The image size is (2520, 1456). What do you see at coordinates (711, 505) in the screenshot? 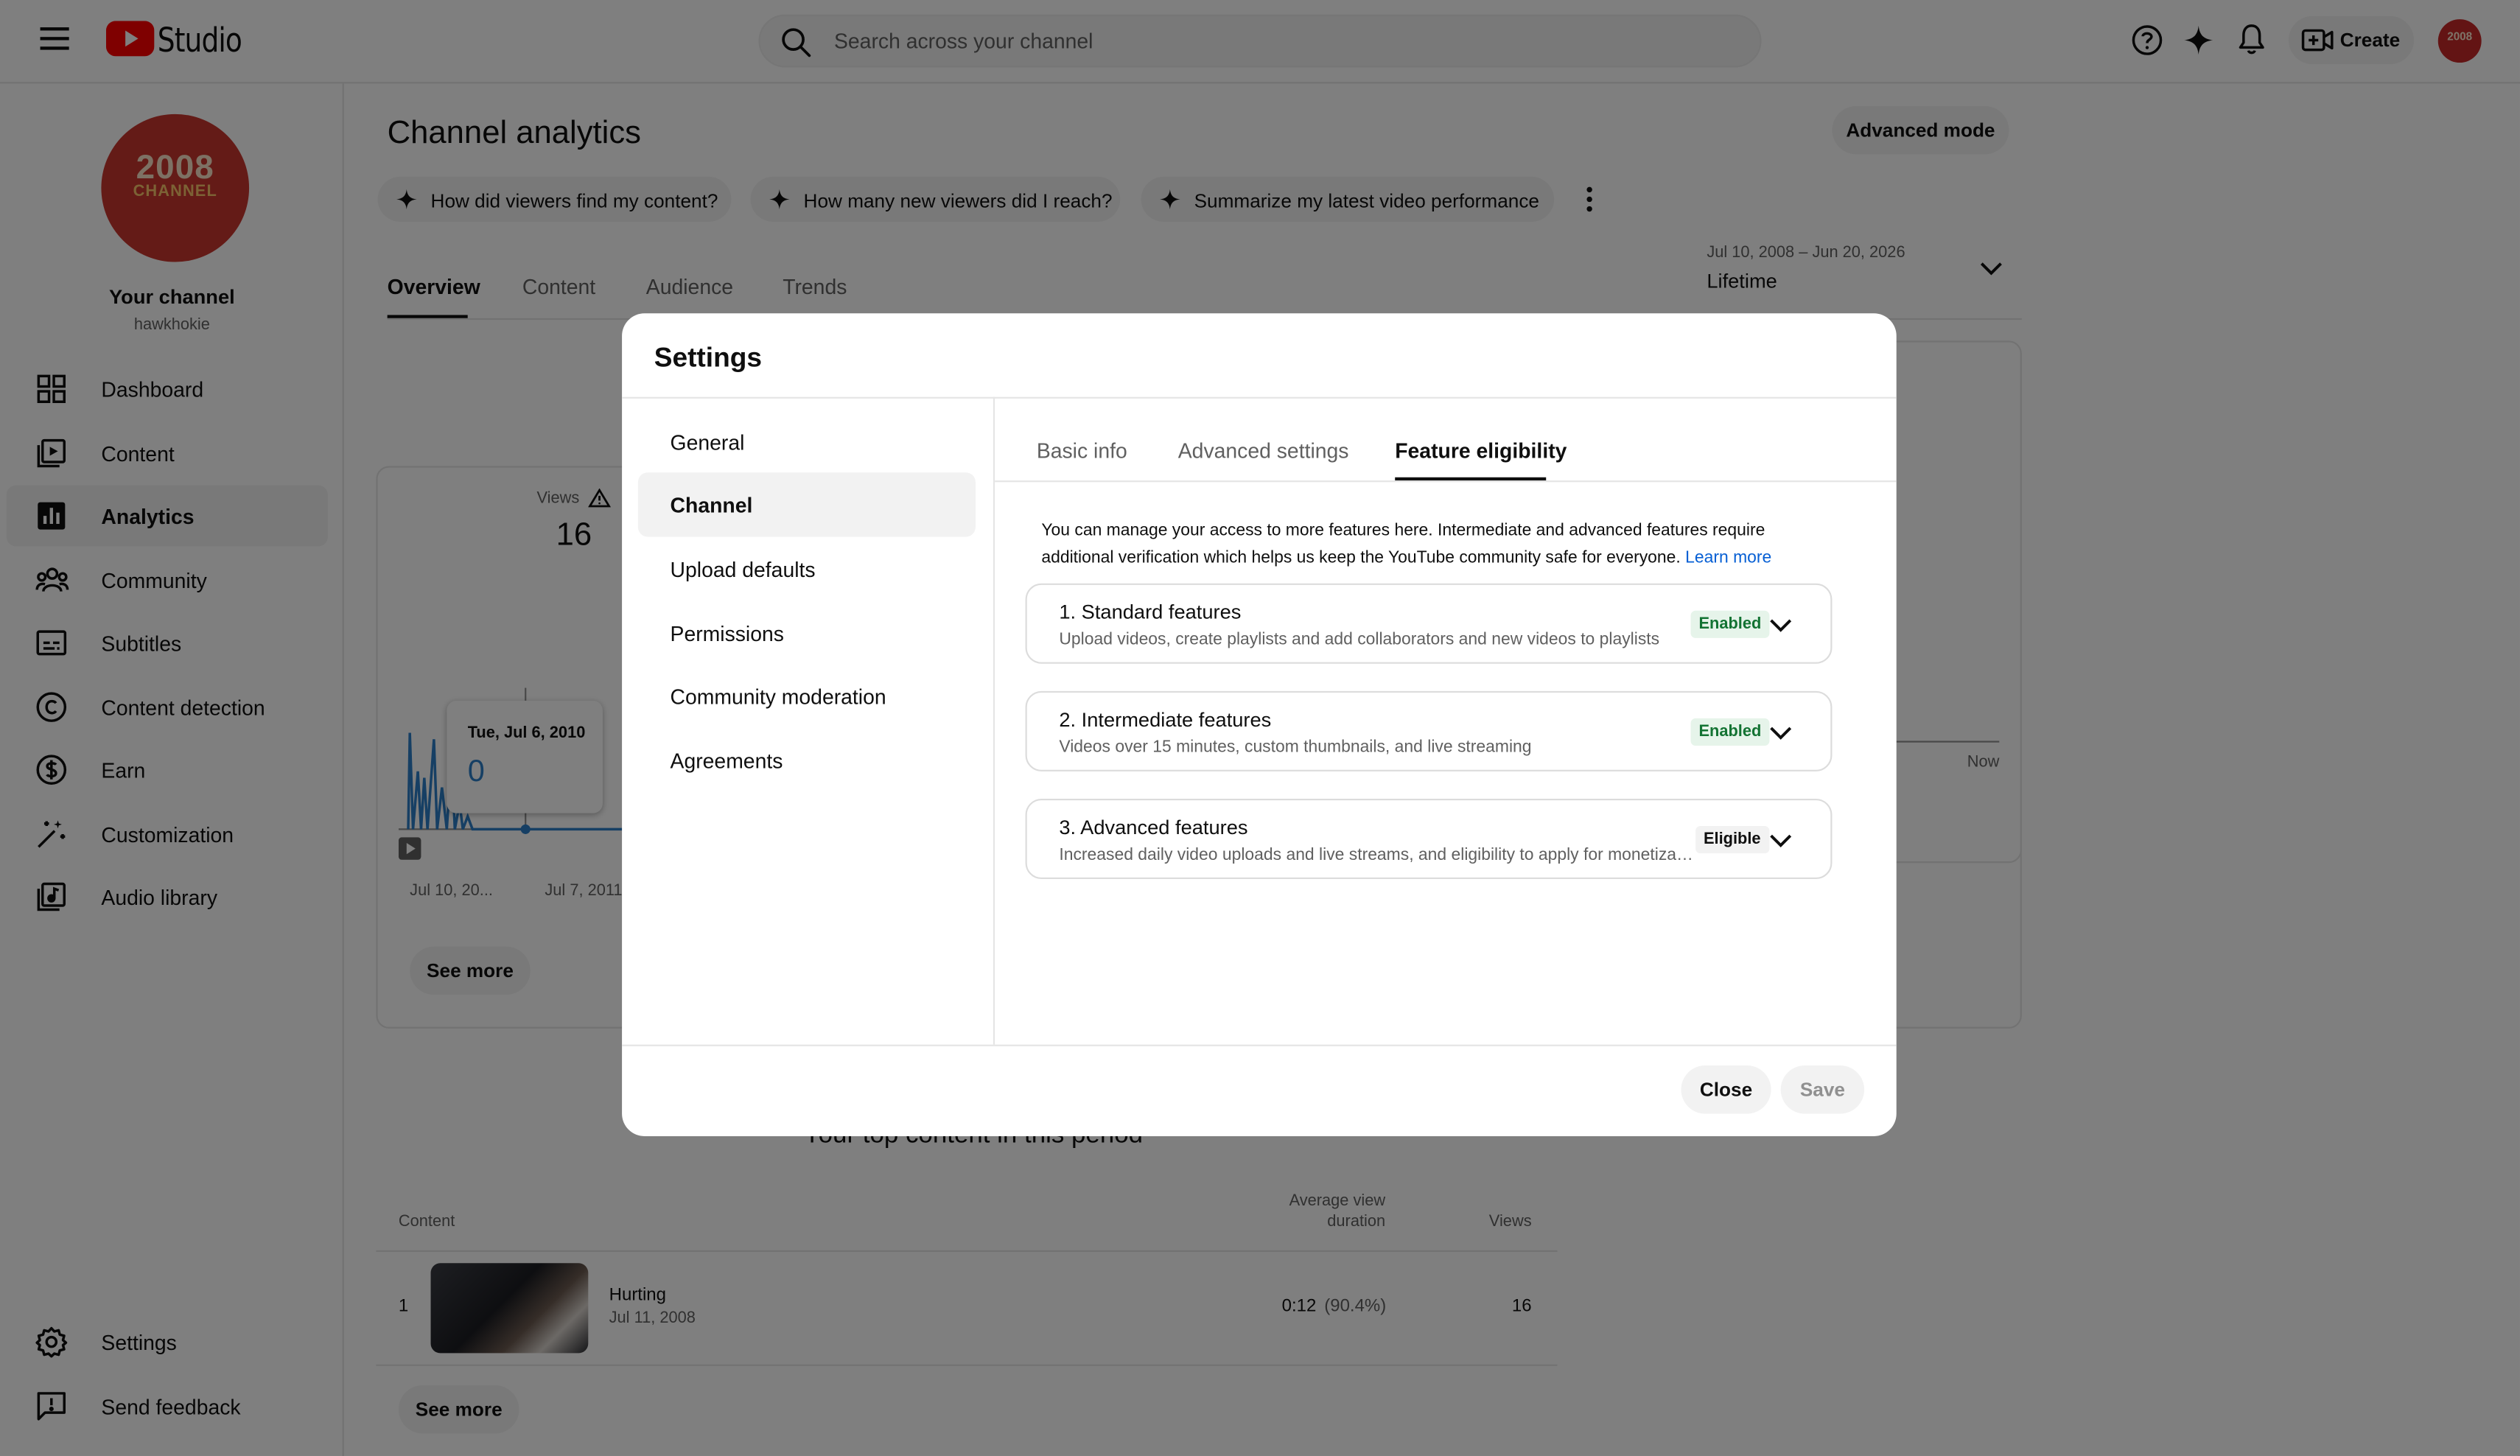
I see `settings-nav-label: Channel` at bounding box center [711, 505].